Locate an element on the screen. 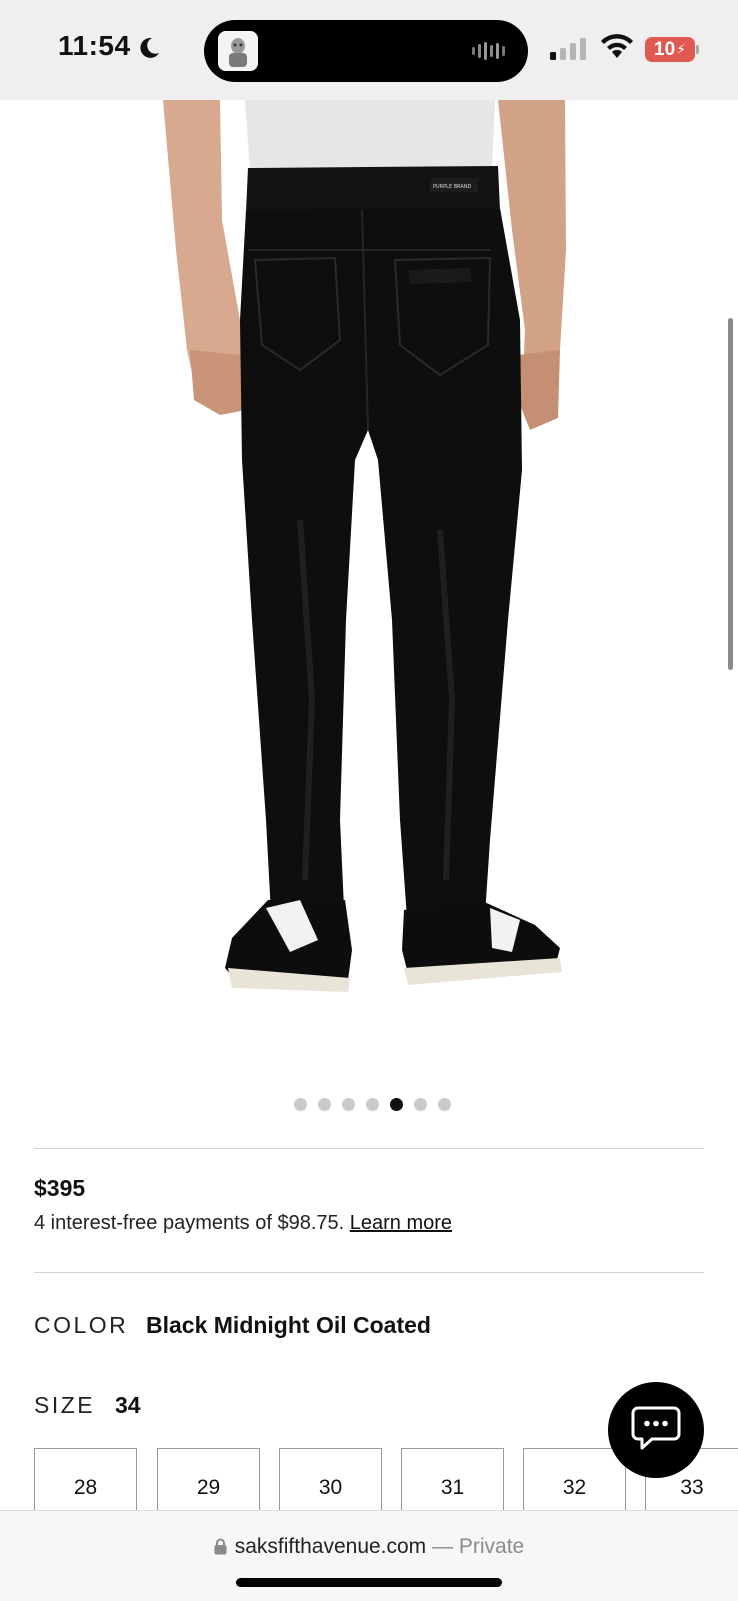 This screenshot has height=1601, width=738. svg-text: PURPLE BRAND is located at coordinates (452, 187).